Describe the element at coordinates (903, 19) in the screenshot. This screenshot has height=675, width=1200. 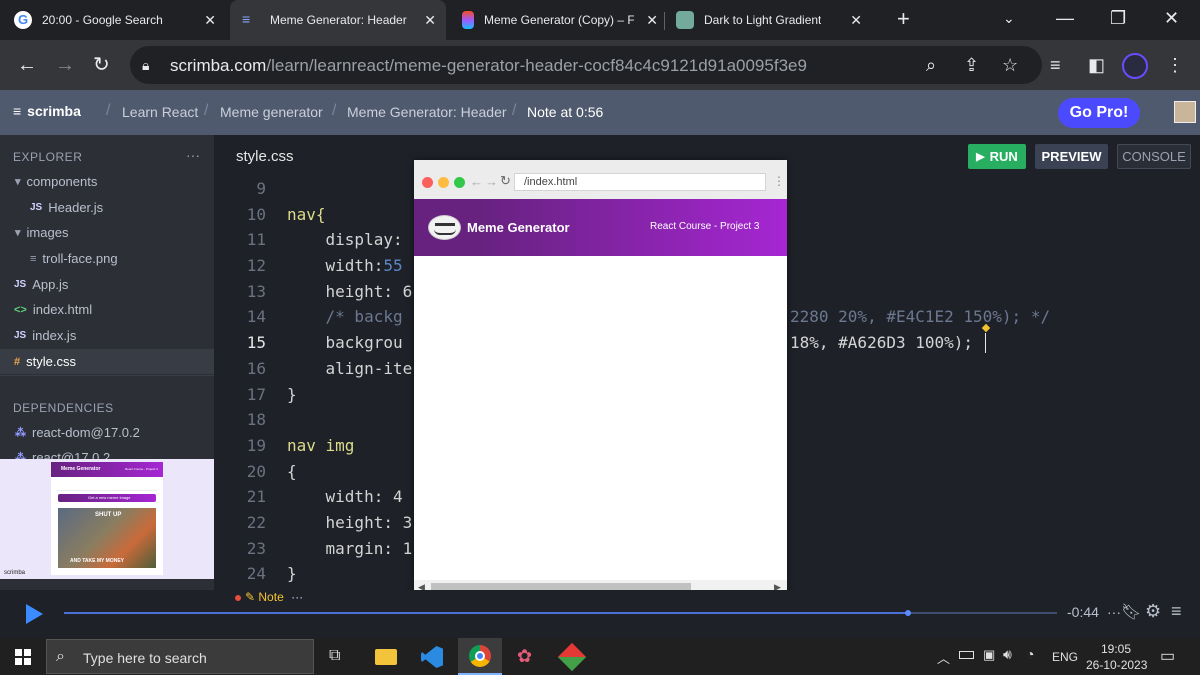
I see `new-tab-icon: +` at that location.